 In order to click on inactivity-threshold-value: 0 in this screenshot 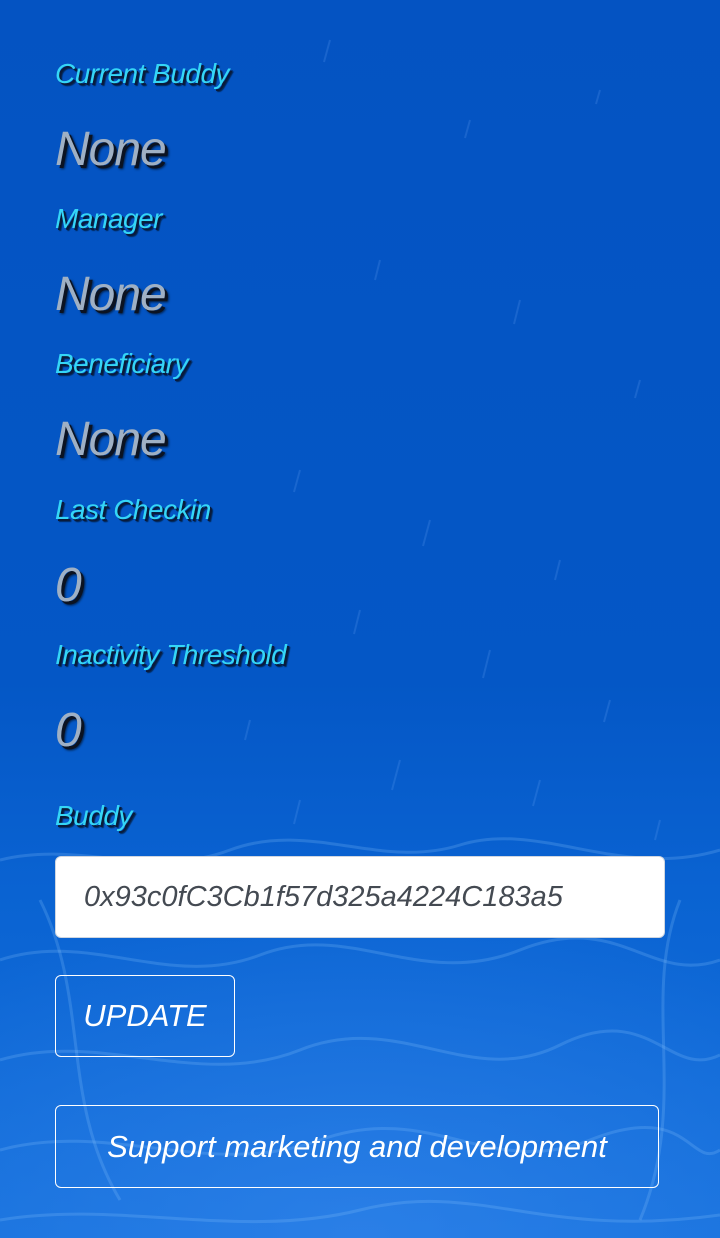, I will do `click(68, 730)`.